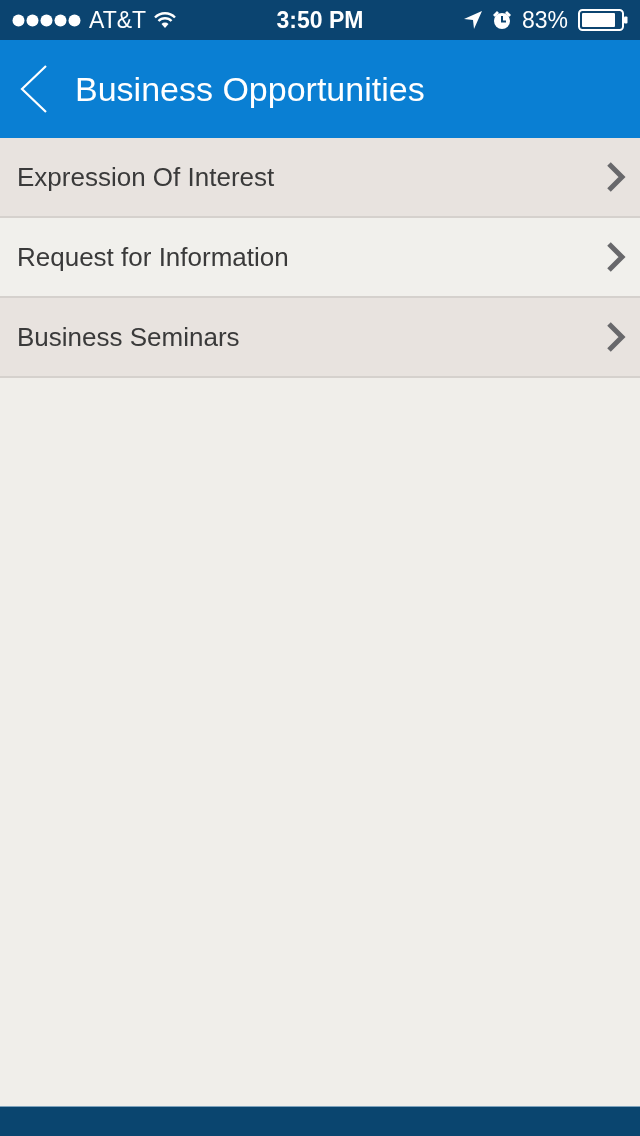  Describe the element at coordinates (320, 178) in the screenshot. I see `menu-list-item: Expression Of Interest` at that location.